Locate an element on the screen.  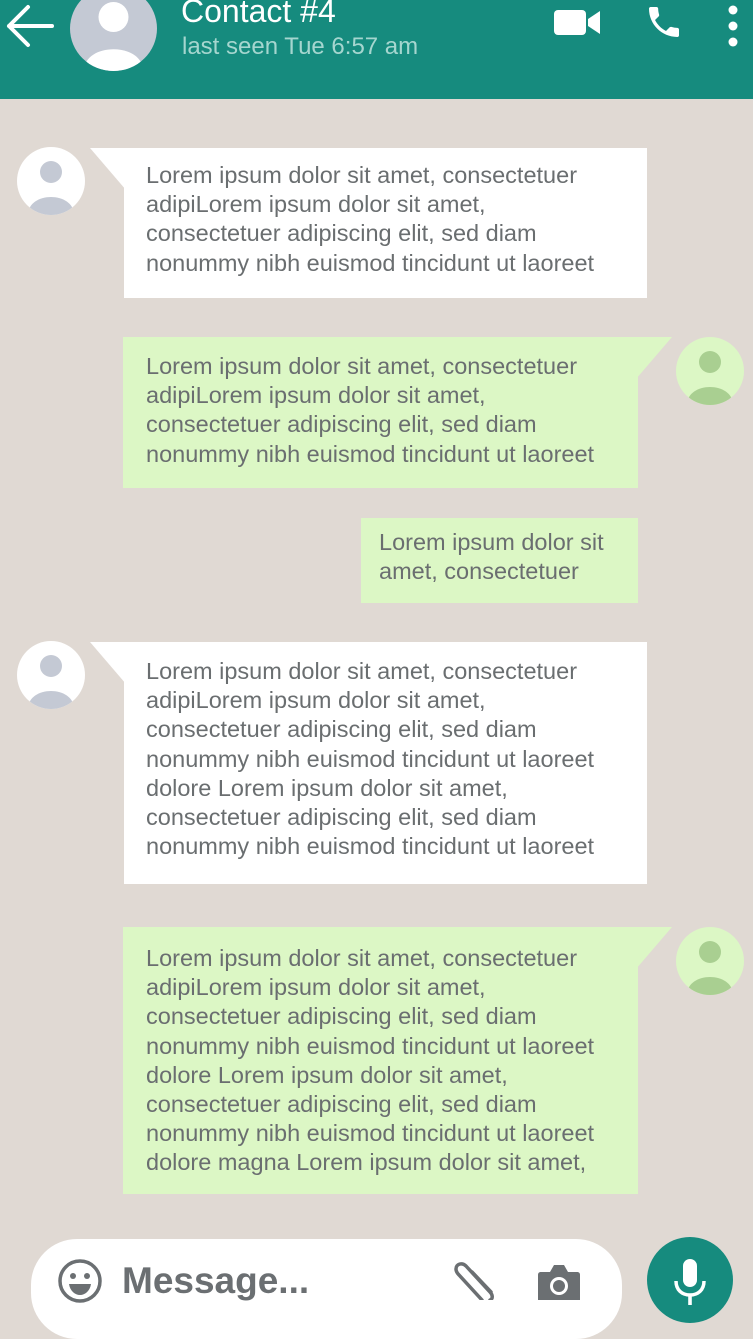
chat-header: Contact #4 last seen Tue 6:57 am is located at coordinates (376, 49).